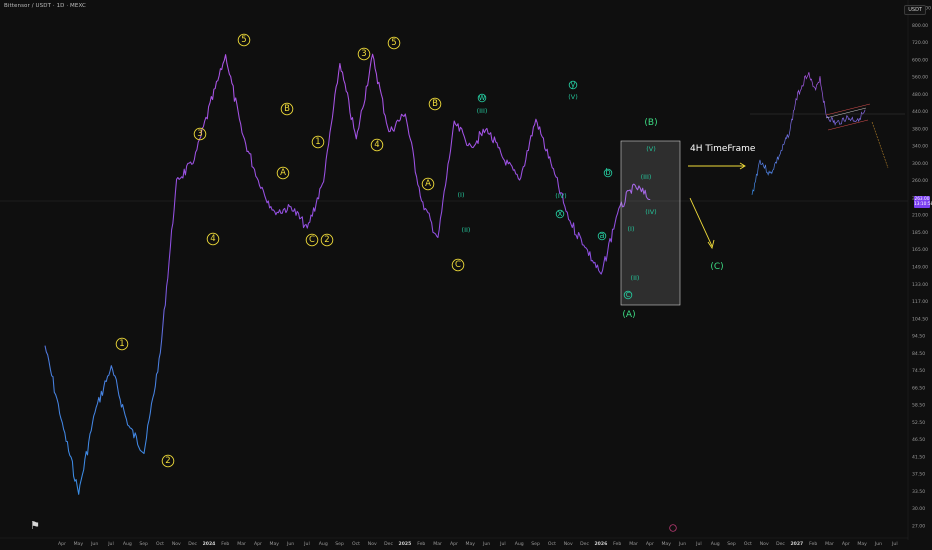 The height and width of the screenshot is (550, 932). What do you see at coordinates (920, 181) in the screenshot?
I see `y-tick-label: 260.00` at bounding box center [920, 181].